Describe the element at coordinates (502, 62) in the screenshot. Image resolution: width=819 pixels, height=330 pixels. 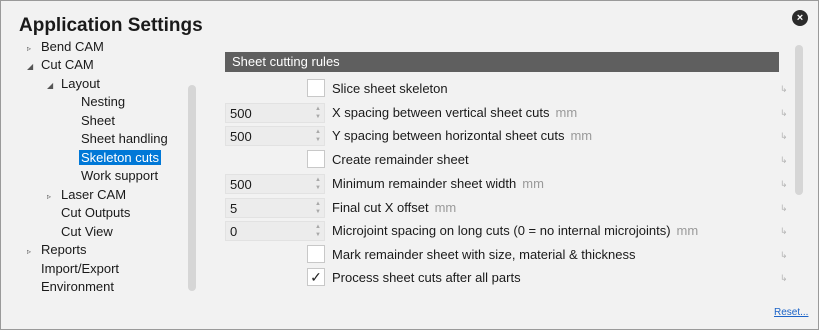
I see `section-header: Sheet cutting rules` at that location.